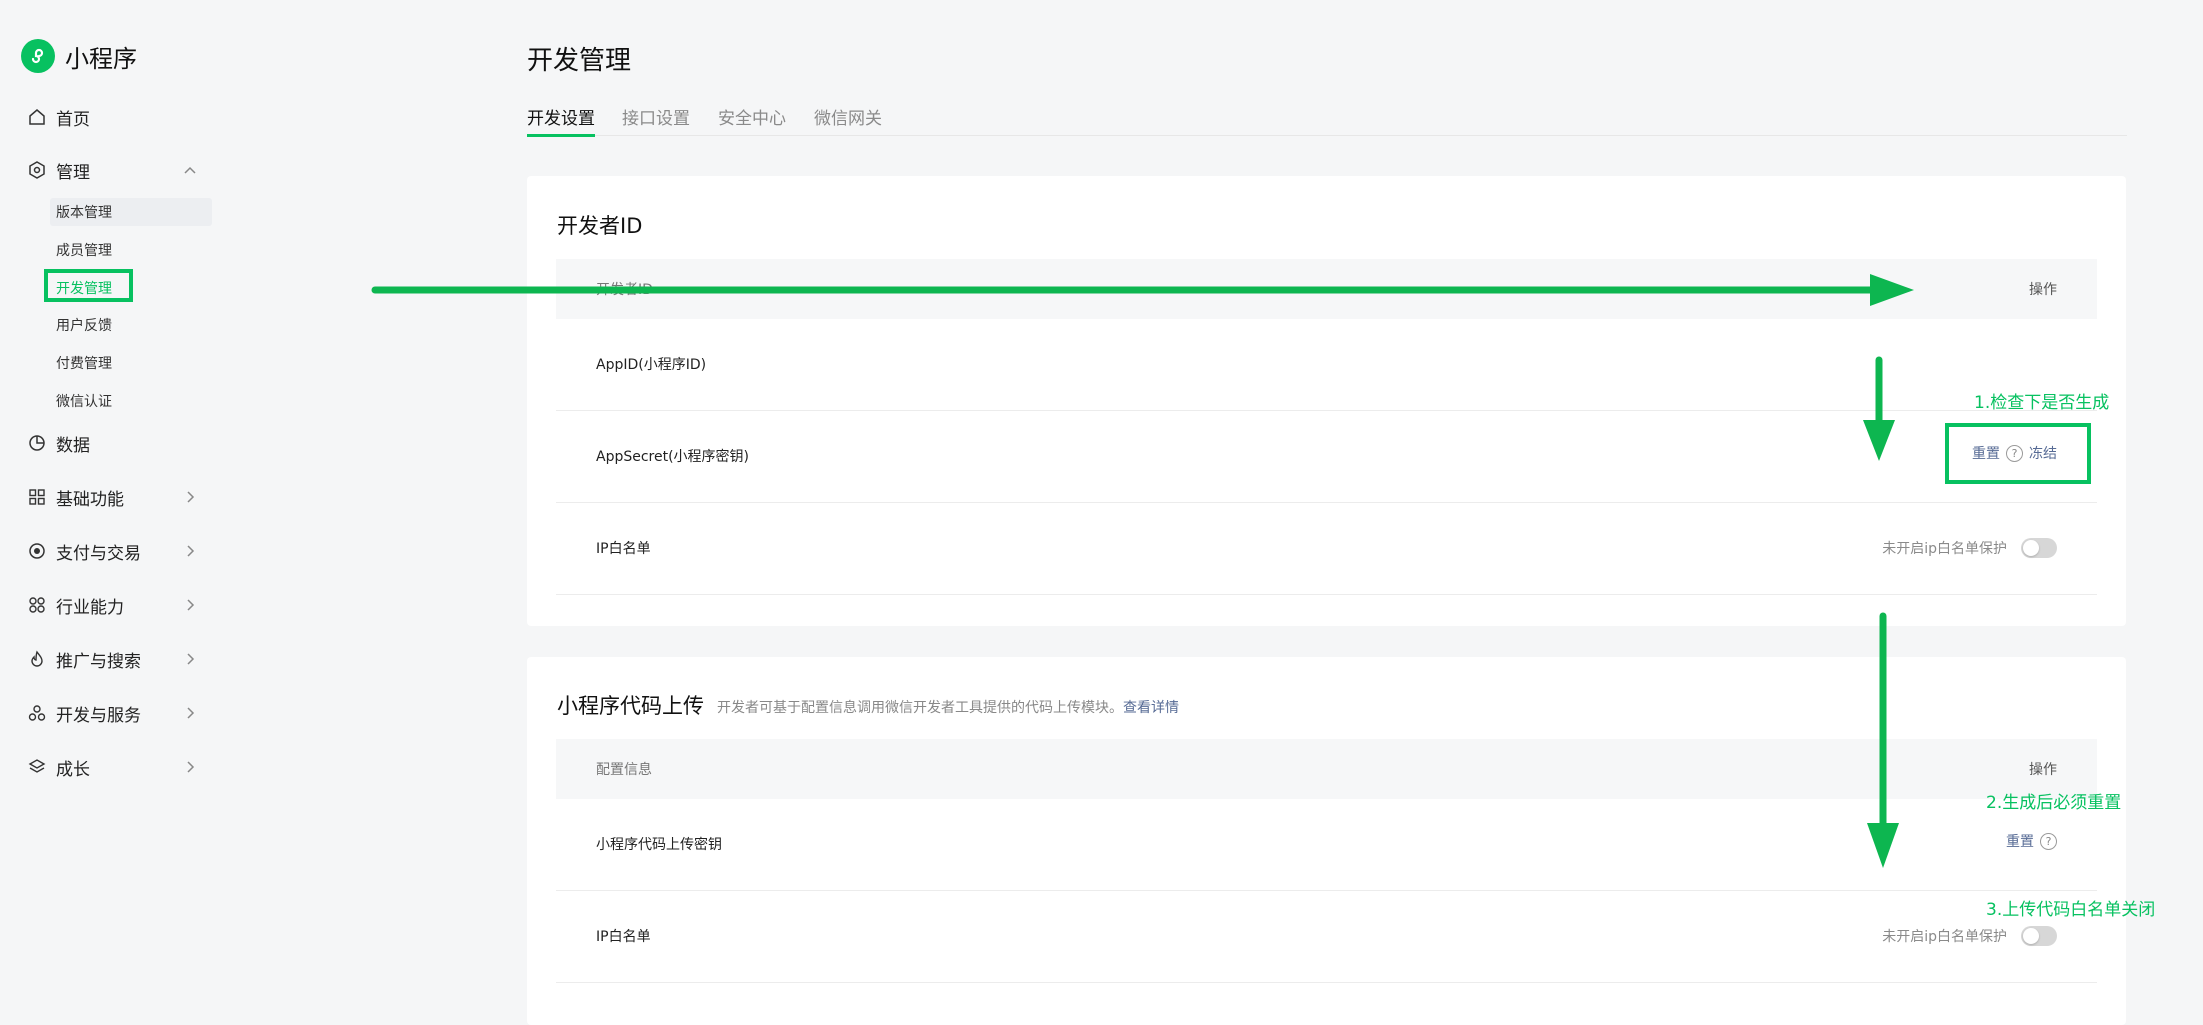 This screenshot has height=1025, width=2203. Describe the element at coordinates (101, 58) in the screenshot. I see `brand-name: 小程序` at that location.